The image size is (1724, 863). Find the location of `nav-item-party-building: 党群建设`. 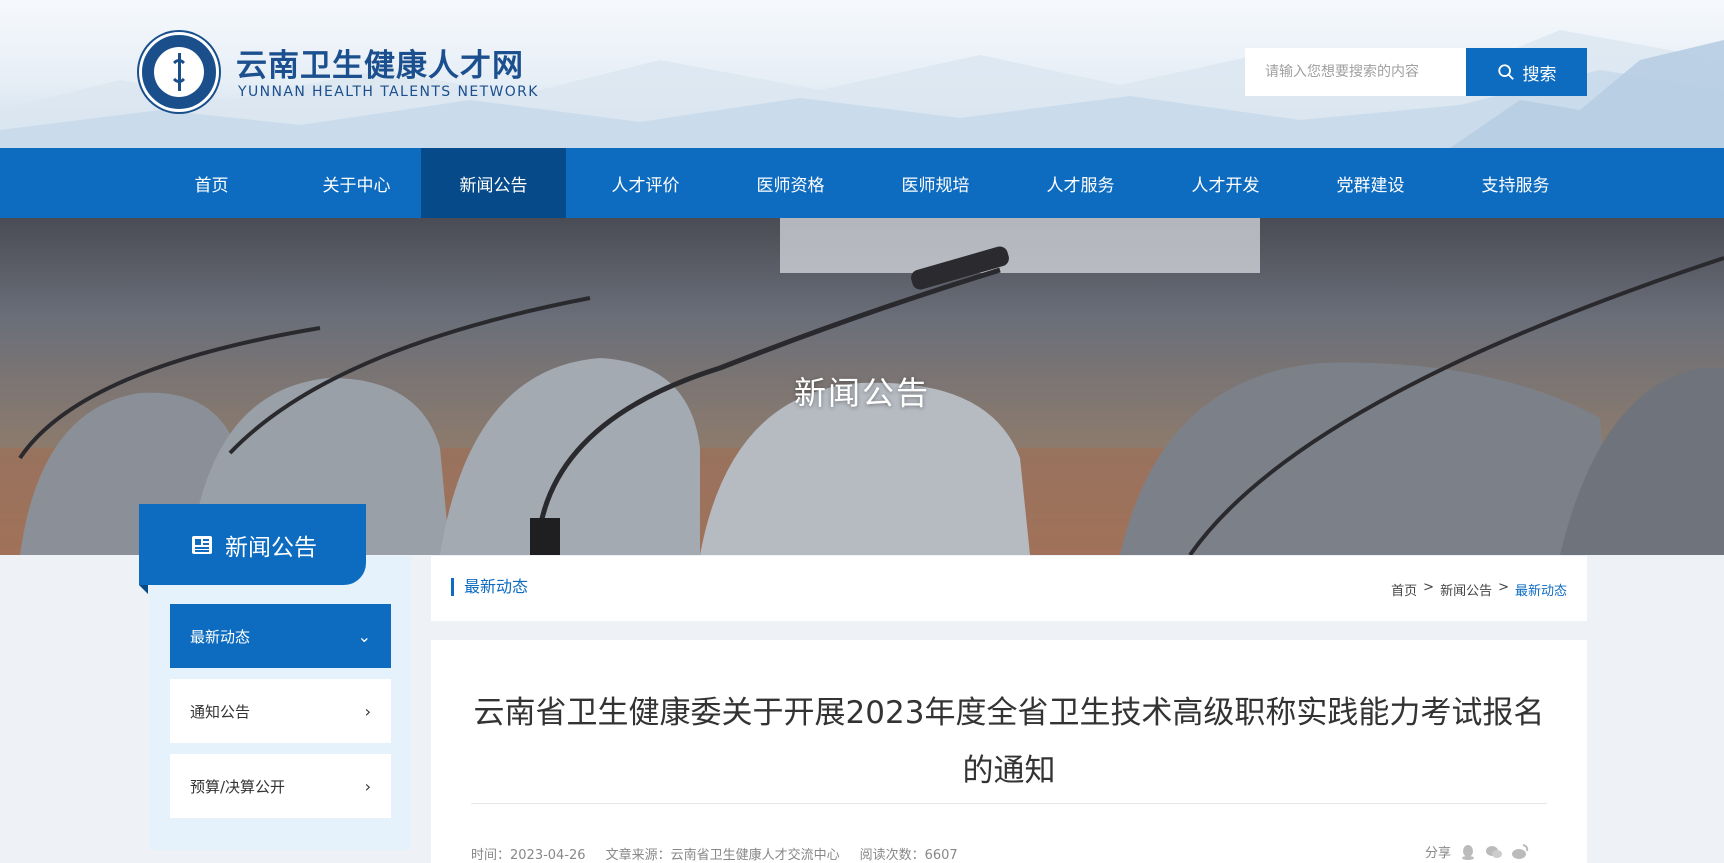

nav-item-party-building: 党群建设 is located at coordinates (1370, 183).